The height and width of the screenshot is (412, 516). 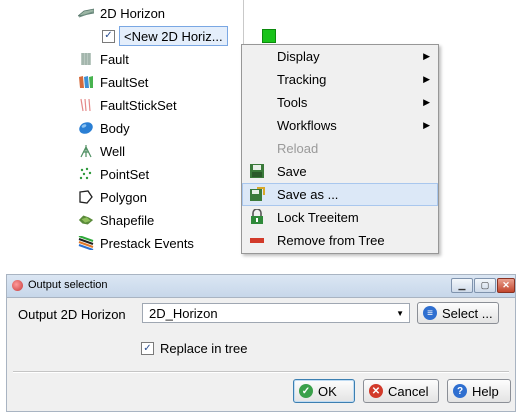 I want to click on tree-item-polygon: Polygon, so click(x=112, y=197).